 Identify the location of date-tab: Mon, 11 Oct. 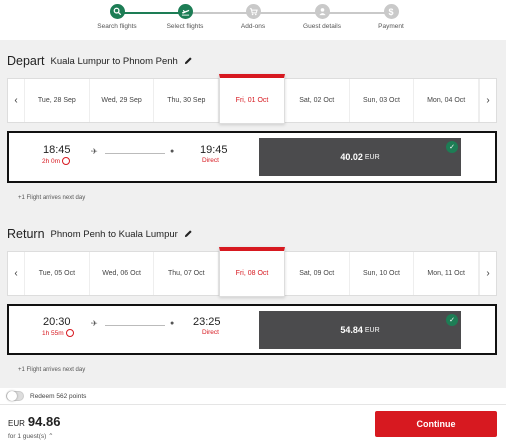
(447, 273).